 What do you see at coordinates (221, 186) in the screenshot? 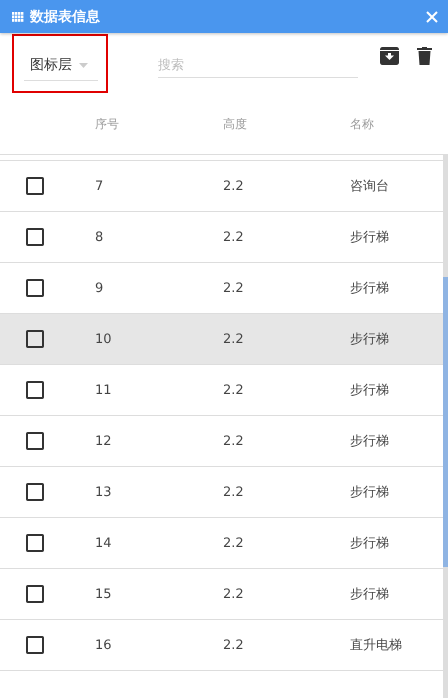
I see `table-row: 7 2.2 咨询台` at bounding box center [221, 186].